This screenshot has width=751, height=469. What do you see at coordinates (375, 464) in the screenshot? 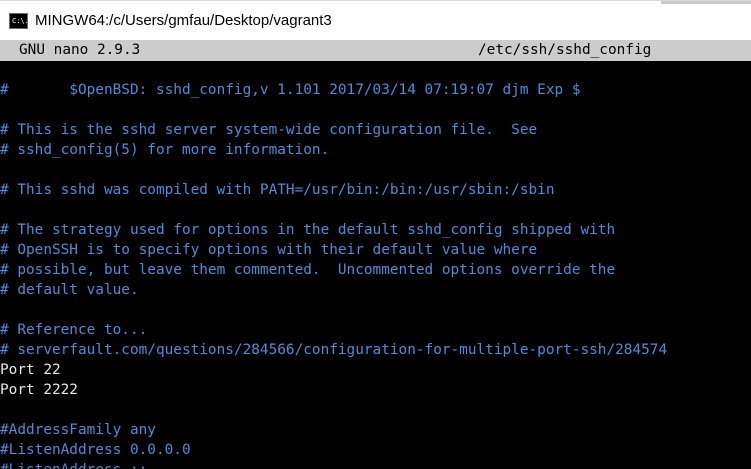
I see `editor-line: #ListenAddress ::` at bounding box center [375, 464].